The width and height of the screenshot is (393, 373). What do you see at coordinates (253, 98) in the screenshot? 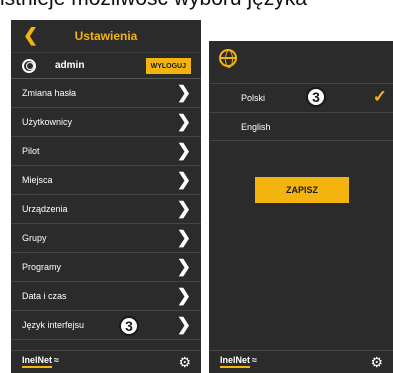
I see `language-label: Polski` at bounding box center [253, 98].